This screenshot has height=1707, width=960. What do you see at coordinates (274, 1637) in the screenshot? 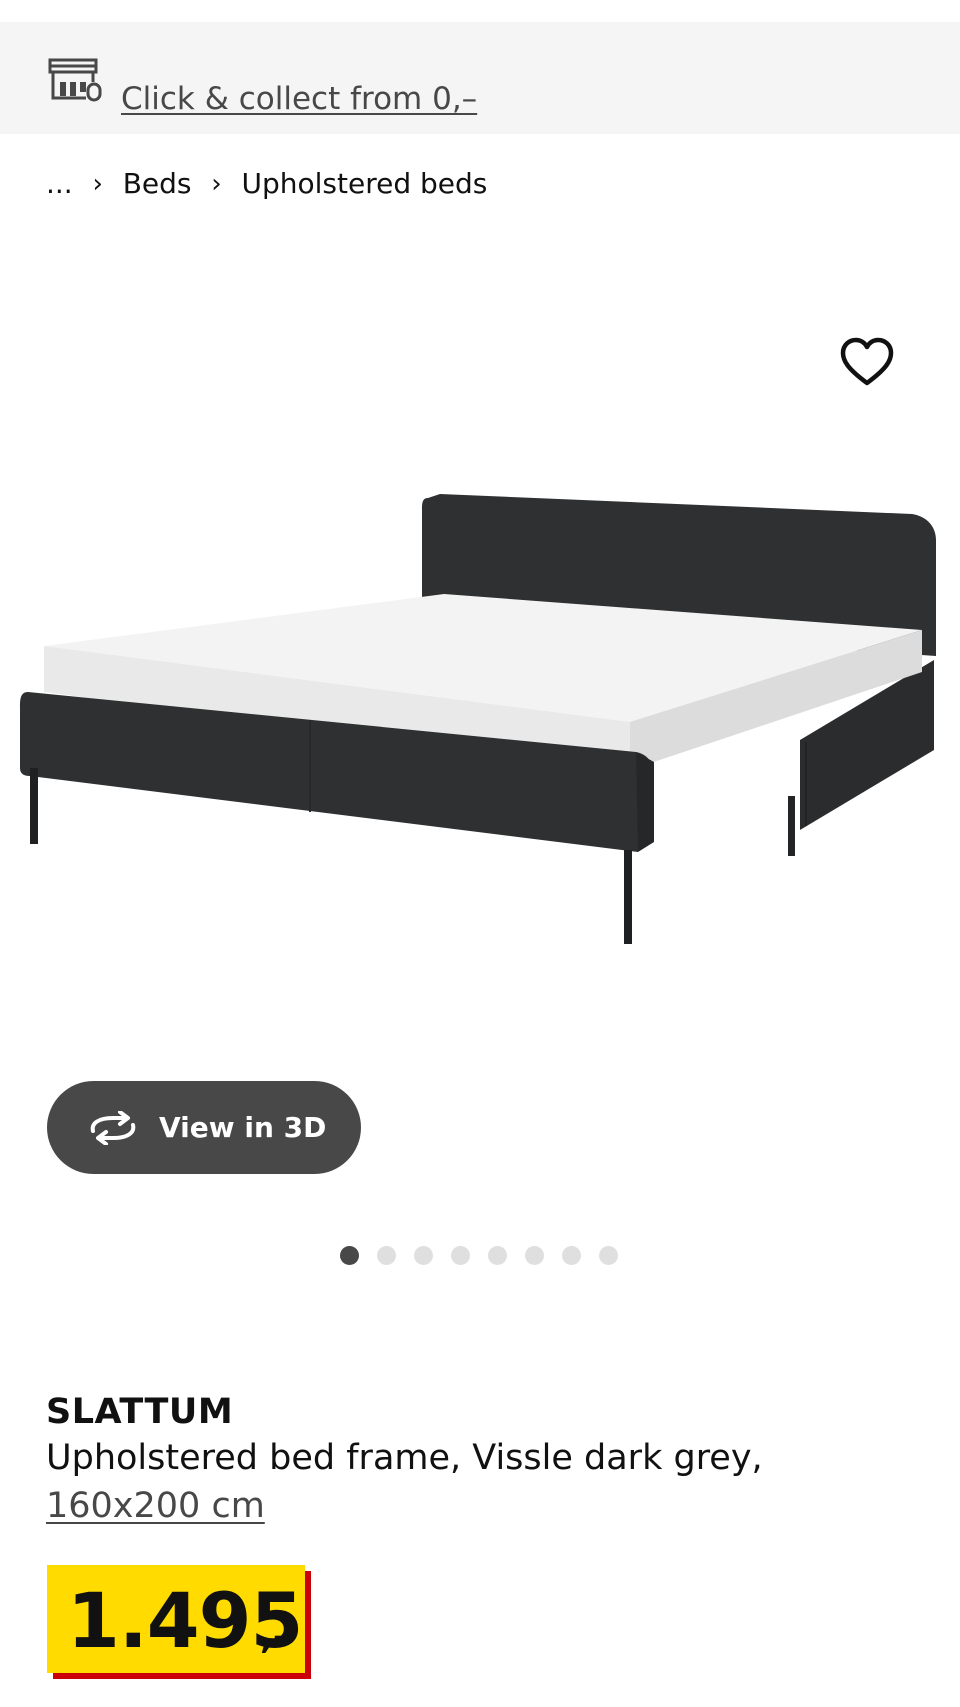
I see `price-suffix: ,-` at bounding box center [274, 1637].